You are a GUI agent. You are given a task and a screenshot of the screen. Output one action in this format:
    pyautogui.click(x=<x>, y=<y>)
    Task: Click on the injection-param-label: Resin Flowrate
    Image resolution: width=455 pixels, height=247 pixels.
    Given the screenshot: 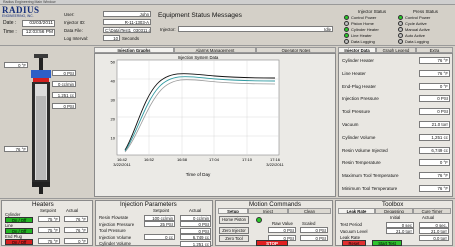 What is the action you would take?
    pyautogui.click(x=114, y=217)
    